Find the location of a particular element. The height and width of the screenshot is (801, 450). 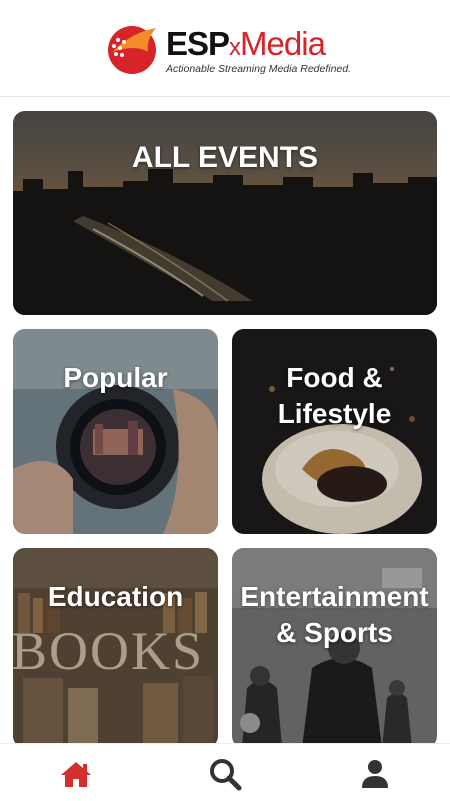

entertainment-sports-line2: & Sports is located at coordinates (334, 632).